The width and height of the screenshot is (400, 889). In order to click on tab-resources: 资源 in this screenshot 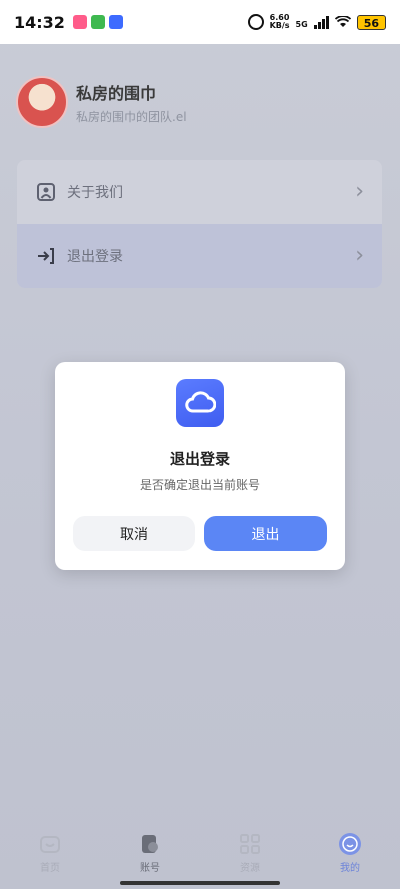, I will do `click(250, 853)`.